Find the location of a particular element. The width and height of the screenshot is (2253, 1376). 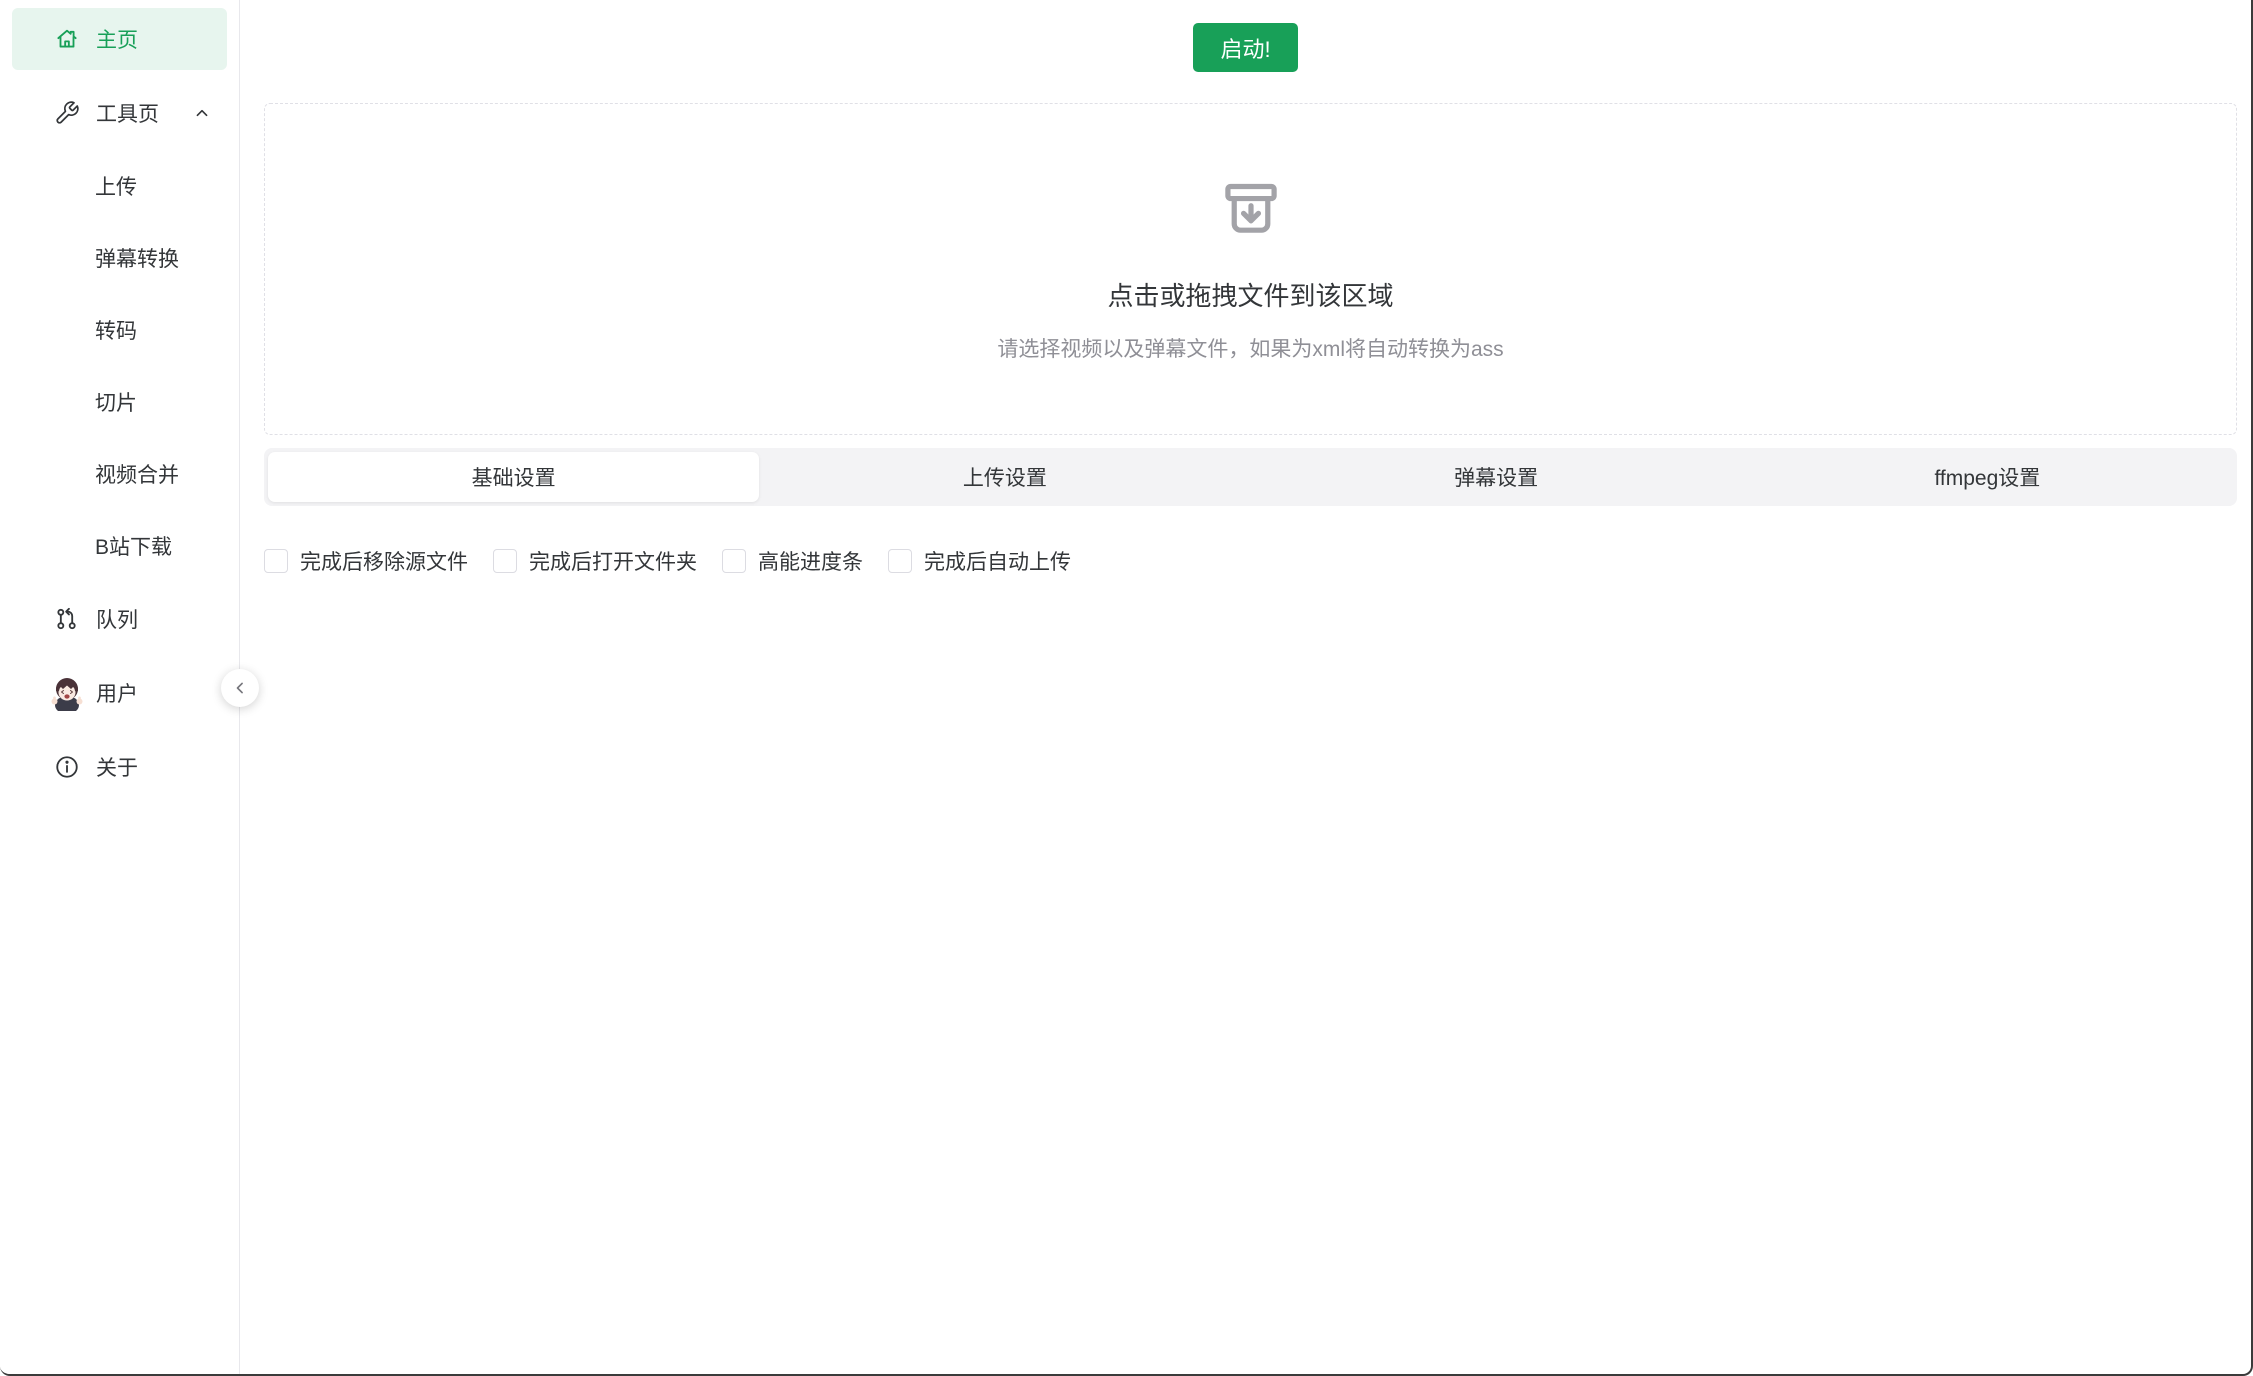

sidebar-subitem-bilibili-download: B站下载 is located at coordinates (119, 546).